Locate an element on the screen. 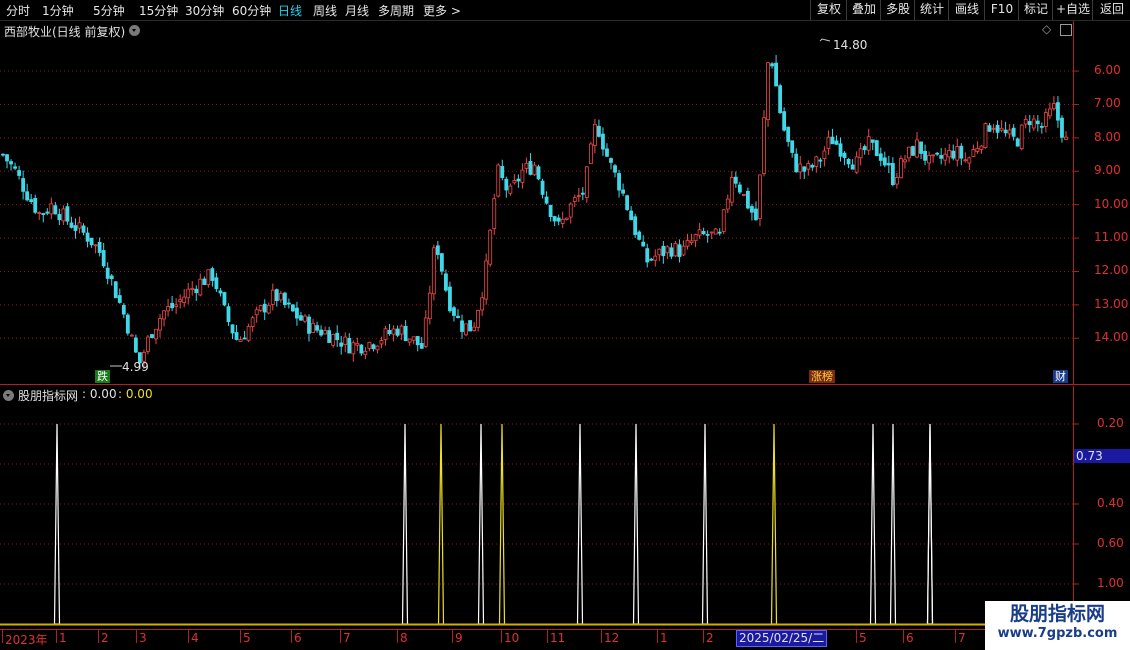 Image resolution: width=1130 pixels, height=650 pixels. multi-stock-button: 多股 is located at coordinates (897, 10).